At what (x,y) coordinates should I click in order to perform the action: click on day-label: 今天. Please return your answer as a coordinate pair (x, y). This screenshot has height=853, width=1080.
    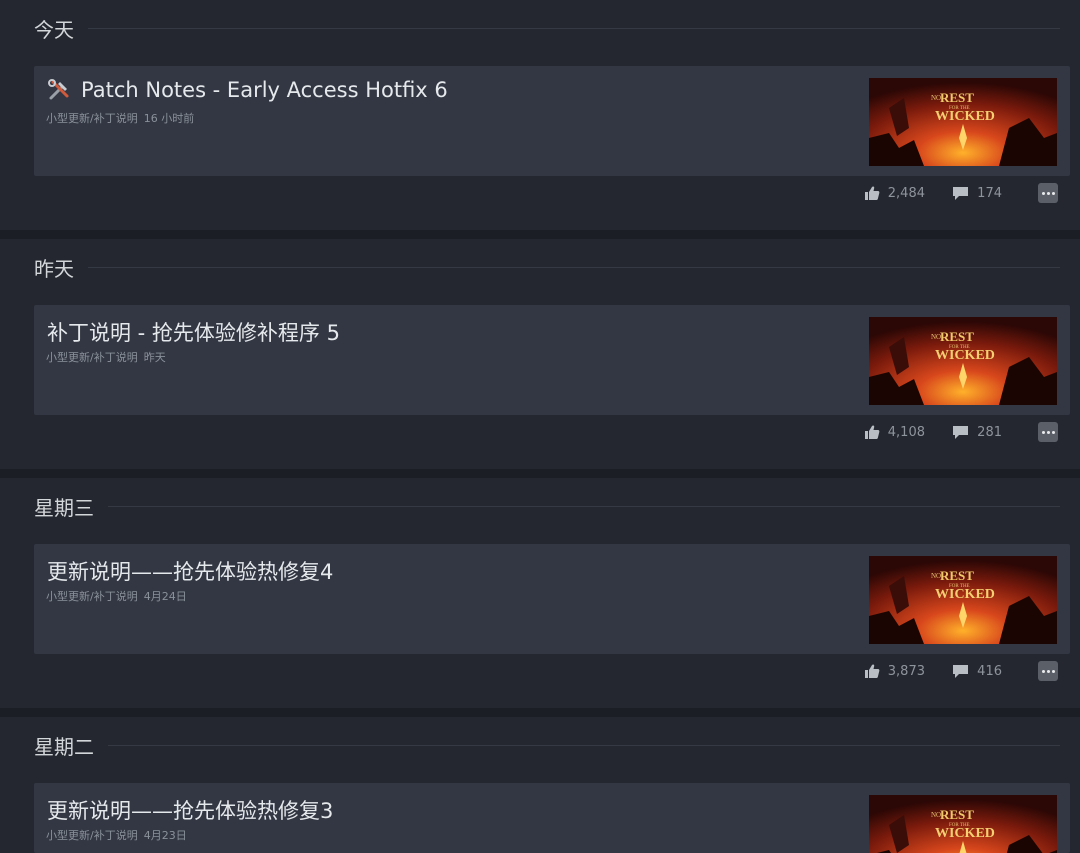
    Looking at the image, I should click on (54, 29).